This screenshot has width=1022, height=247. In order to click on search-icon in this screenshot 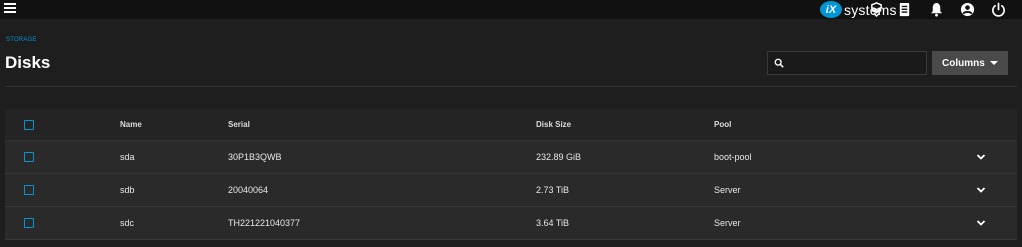, I will do `click(779, 63)`.